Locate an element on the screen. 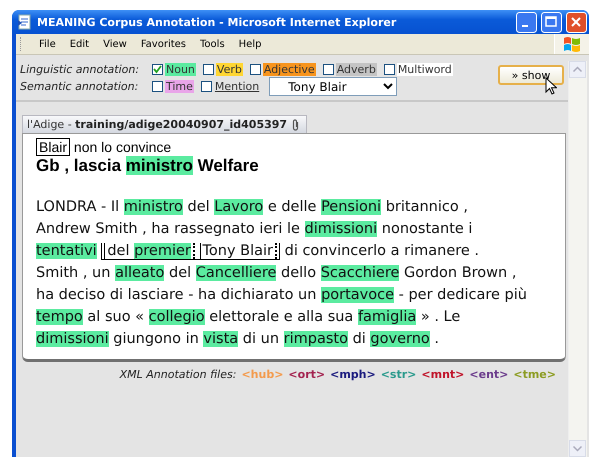 The image size is (589, 457). xml-file-link: <mnt> is located at coordinates (442, 374).